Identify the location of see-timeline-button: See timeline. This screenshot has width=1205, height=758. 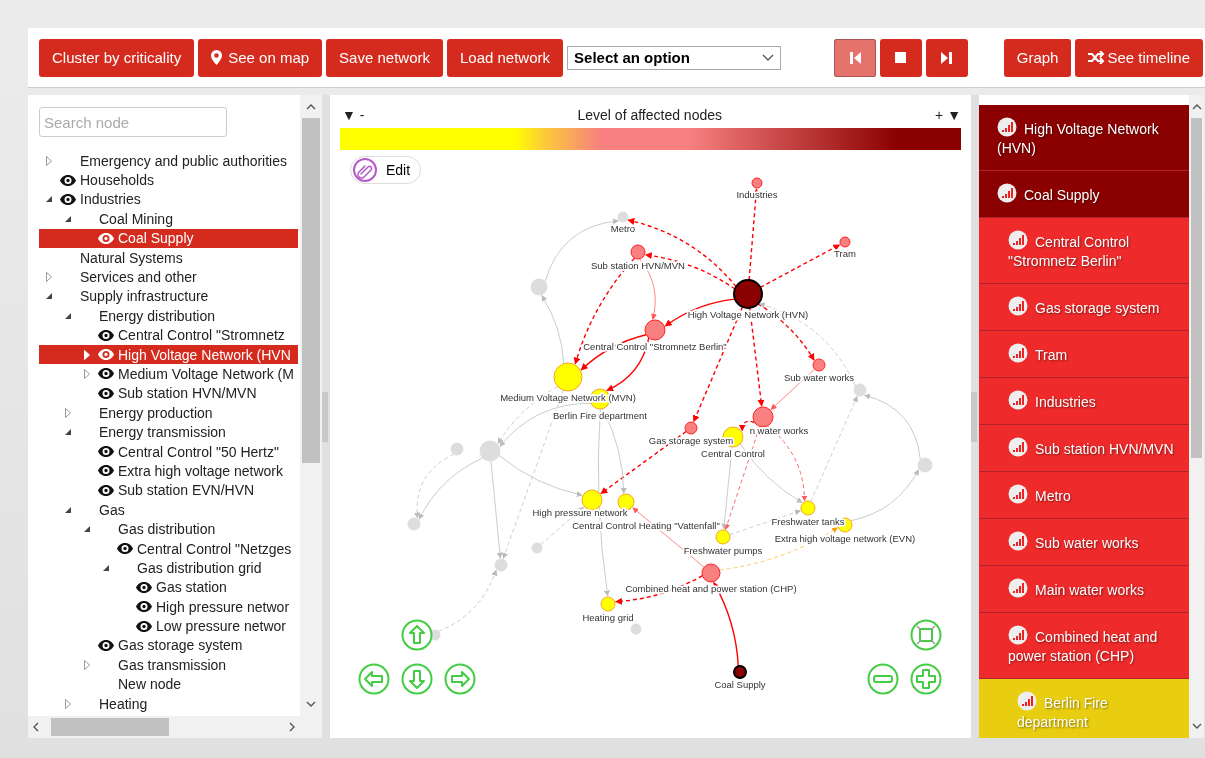
(1139, 57).